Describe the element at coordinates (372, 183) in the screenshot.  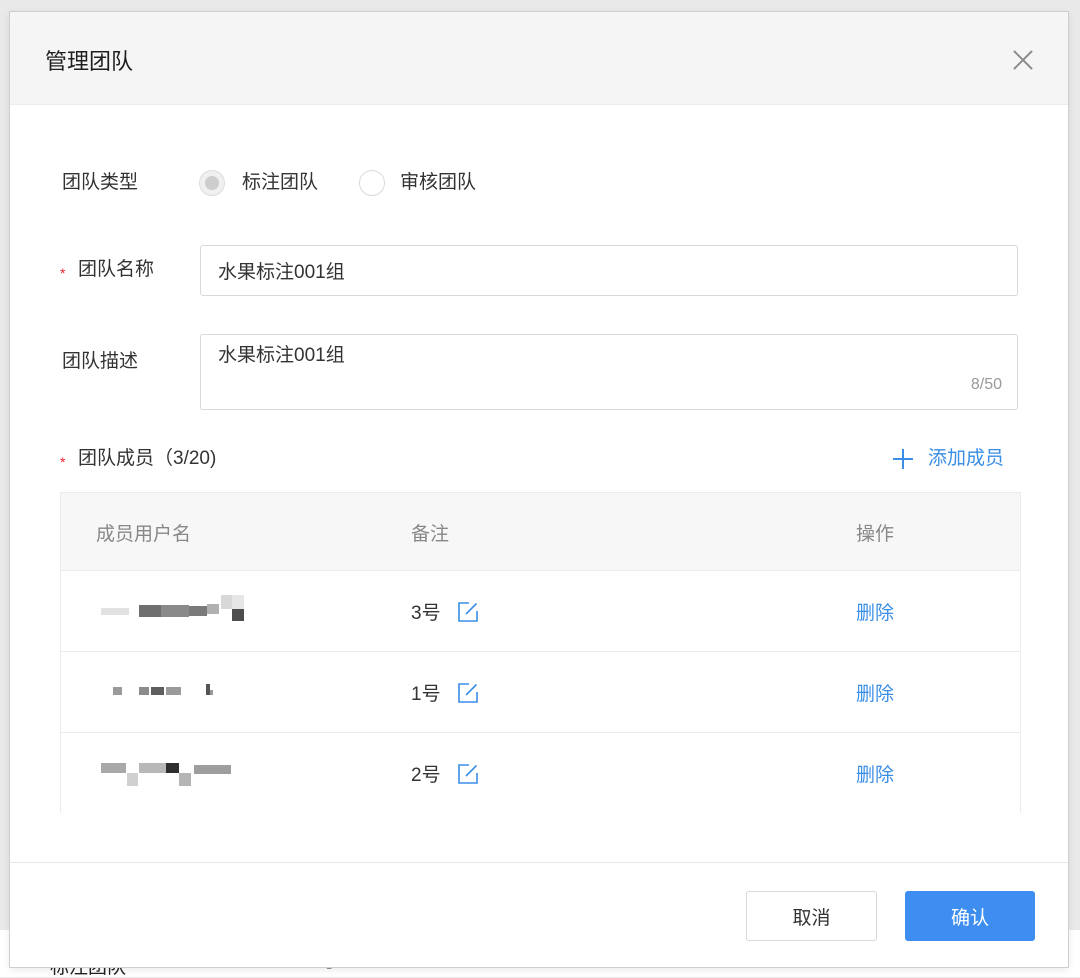
I see `radio-review-team` at that location.